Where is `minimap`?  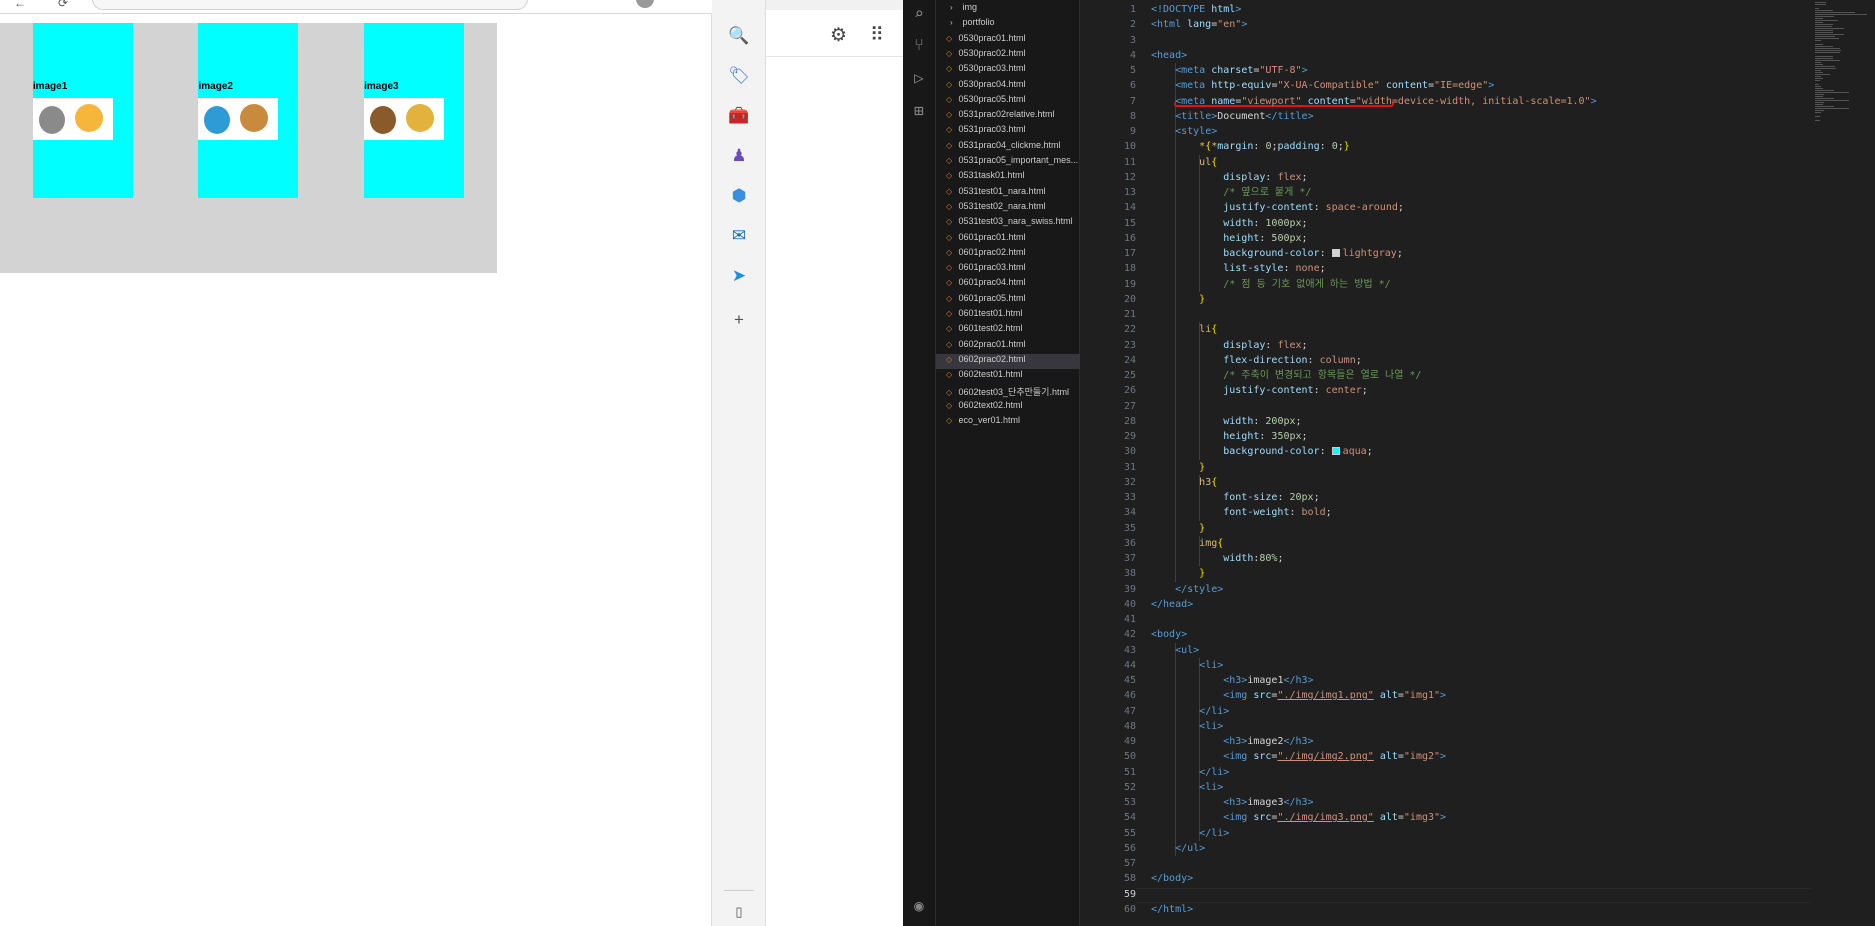
minimap is located at coordinates (1843, 463).